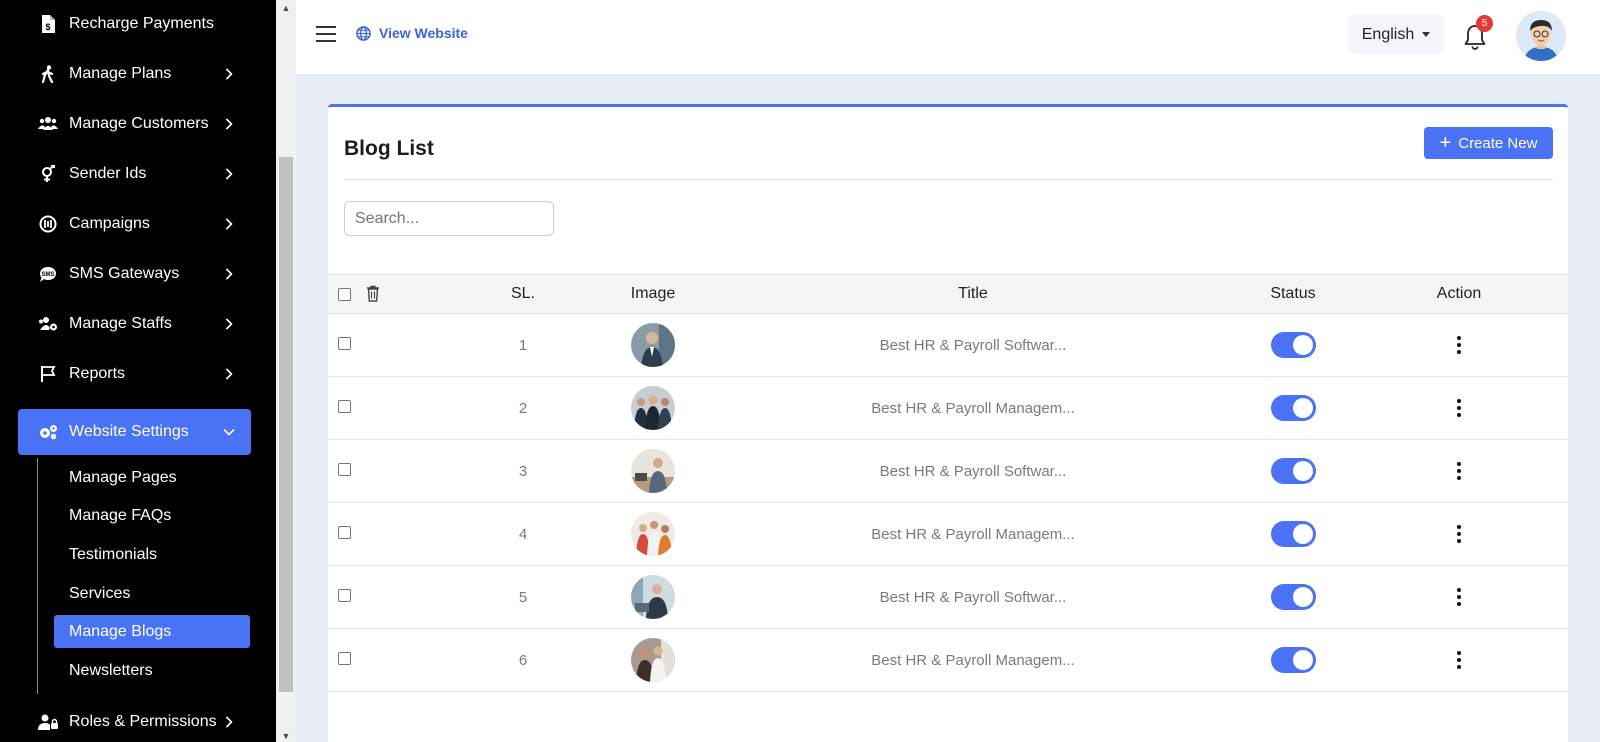 The image size is (1600, 742). Describe the element at coordinates (423, 33) in the screenshot. I see `view-website-label: View Website` at that location.